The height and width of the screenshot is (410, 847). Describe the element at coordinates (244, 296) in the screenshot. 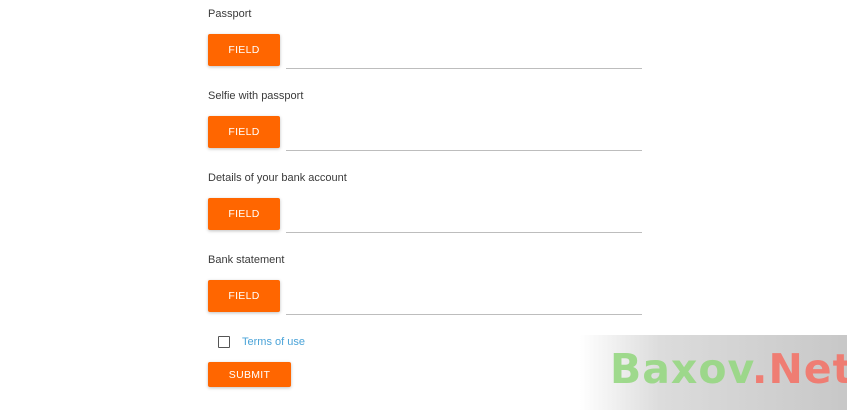

I see `bank-statement-field-button: FIELD` at that location.